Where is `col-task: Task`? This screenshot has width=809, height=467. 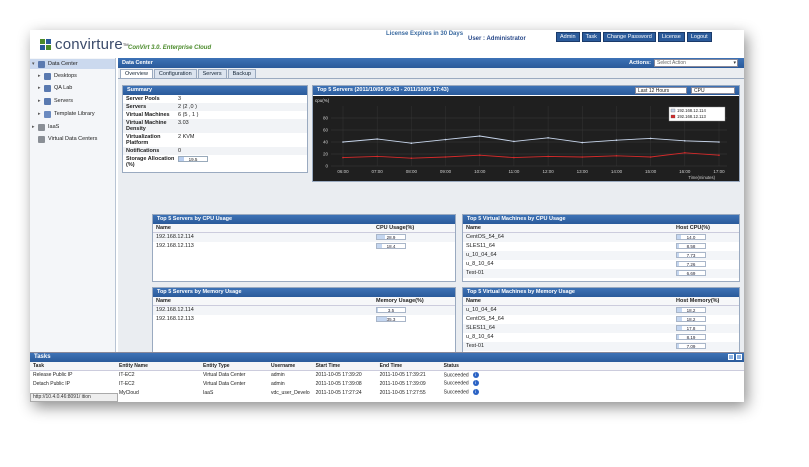
col-task: Task is located at coordinates (73, 366).